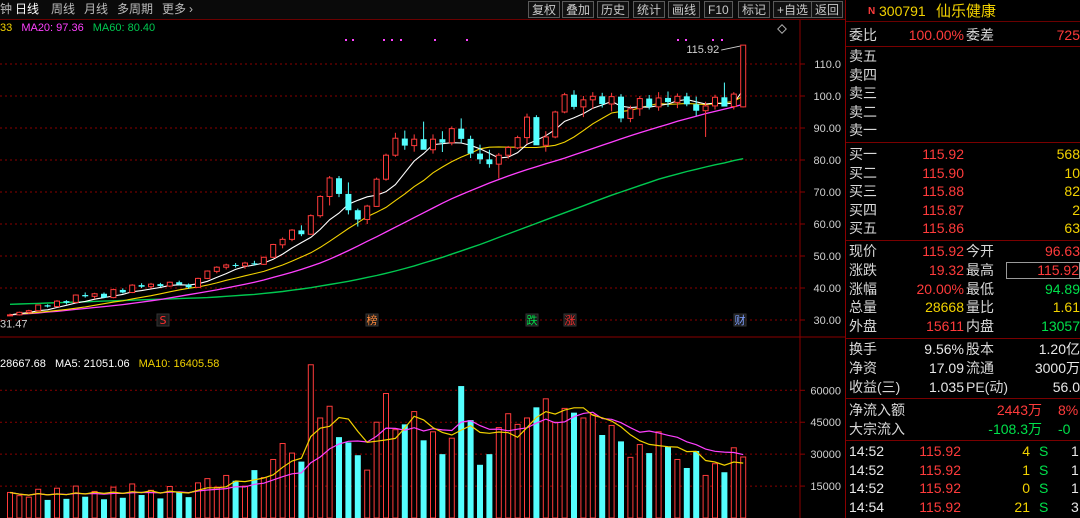  What do you see at coordinates (1064, 429) in the screenshot?
I see `flow-pct: -0` at bounding box center [1064, 429].